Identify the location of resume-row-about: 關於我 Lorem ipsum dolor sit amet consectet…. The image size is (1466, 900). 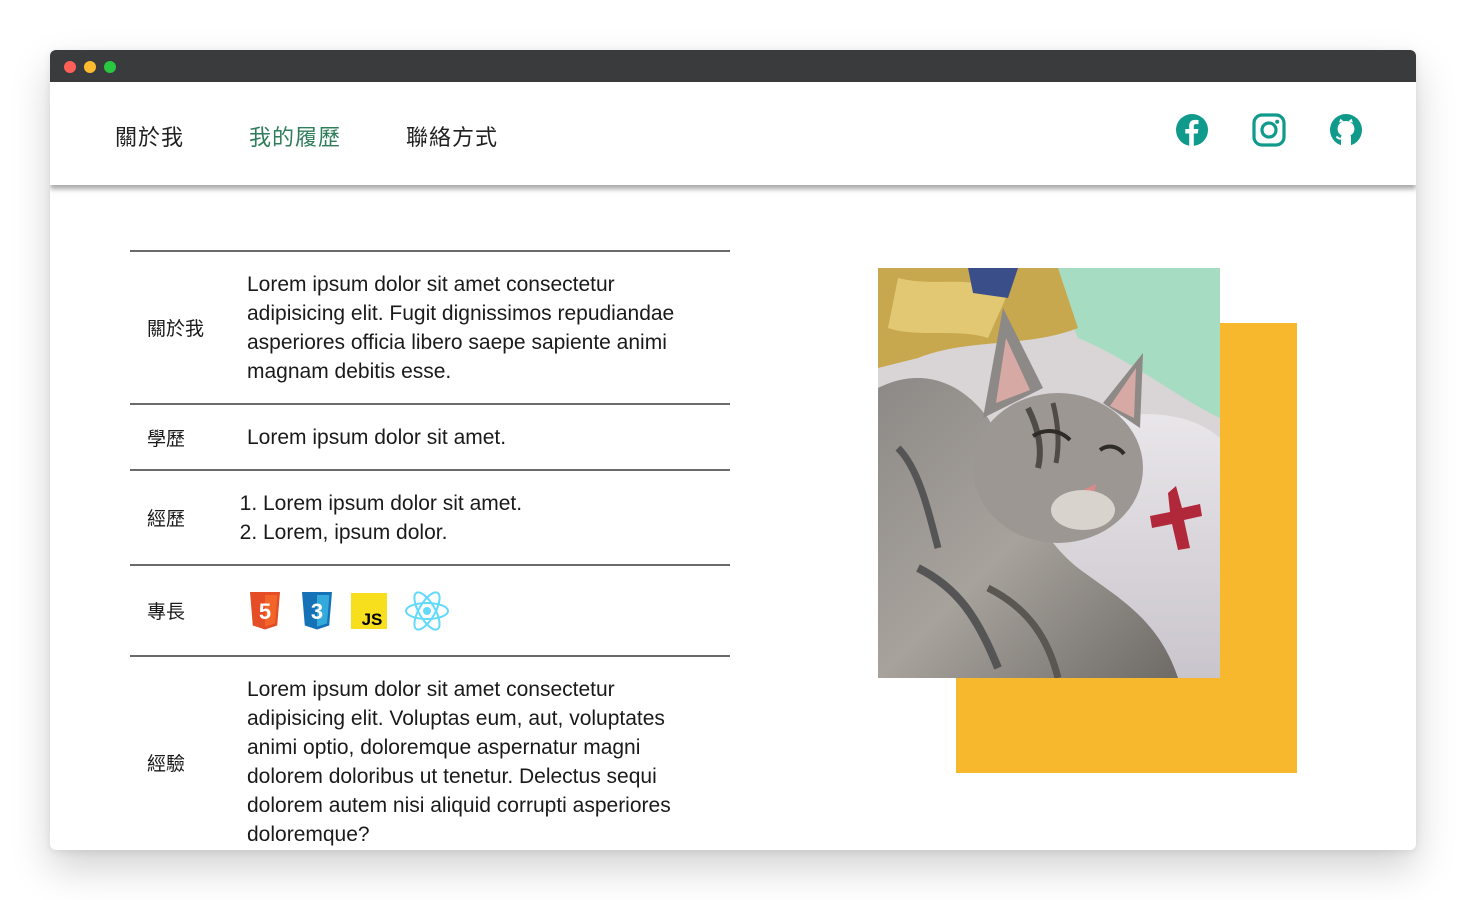
(430, 327).